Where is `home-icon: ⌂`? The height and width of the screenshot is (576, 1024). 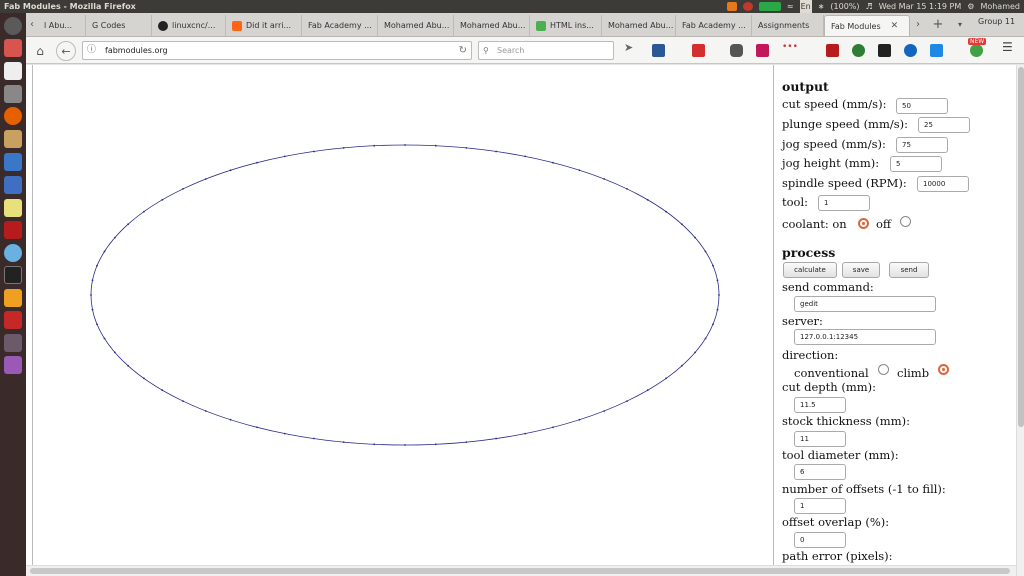 home-icon: ⌂ is located at coordinates (40, 51).